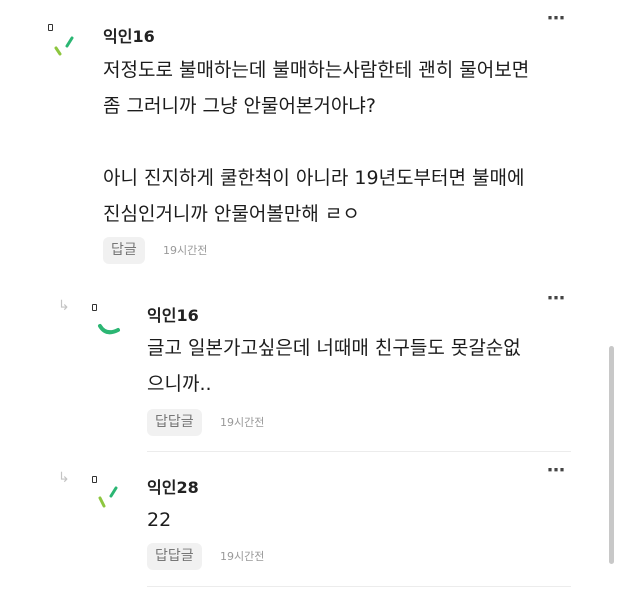  What do you see at coordinates (109, 329) in the screenshot?
I see `avatar-arc-icon` at bounding box center [109, 329].